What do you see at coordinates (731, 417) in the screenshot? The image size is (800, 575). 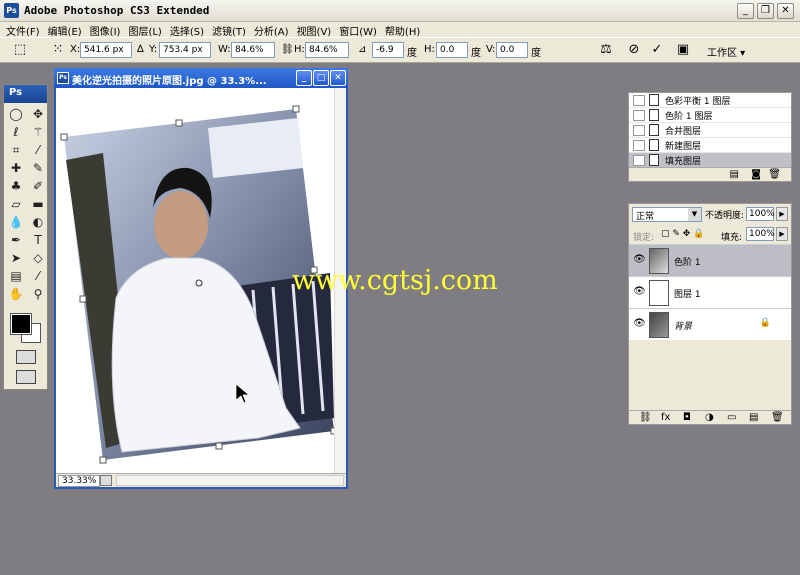 I see `new-group-icon: ▭` at bounding box center [731, 417].